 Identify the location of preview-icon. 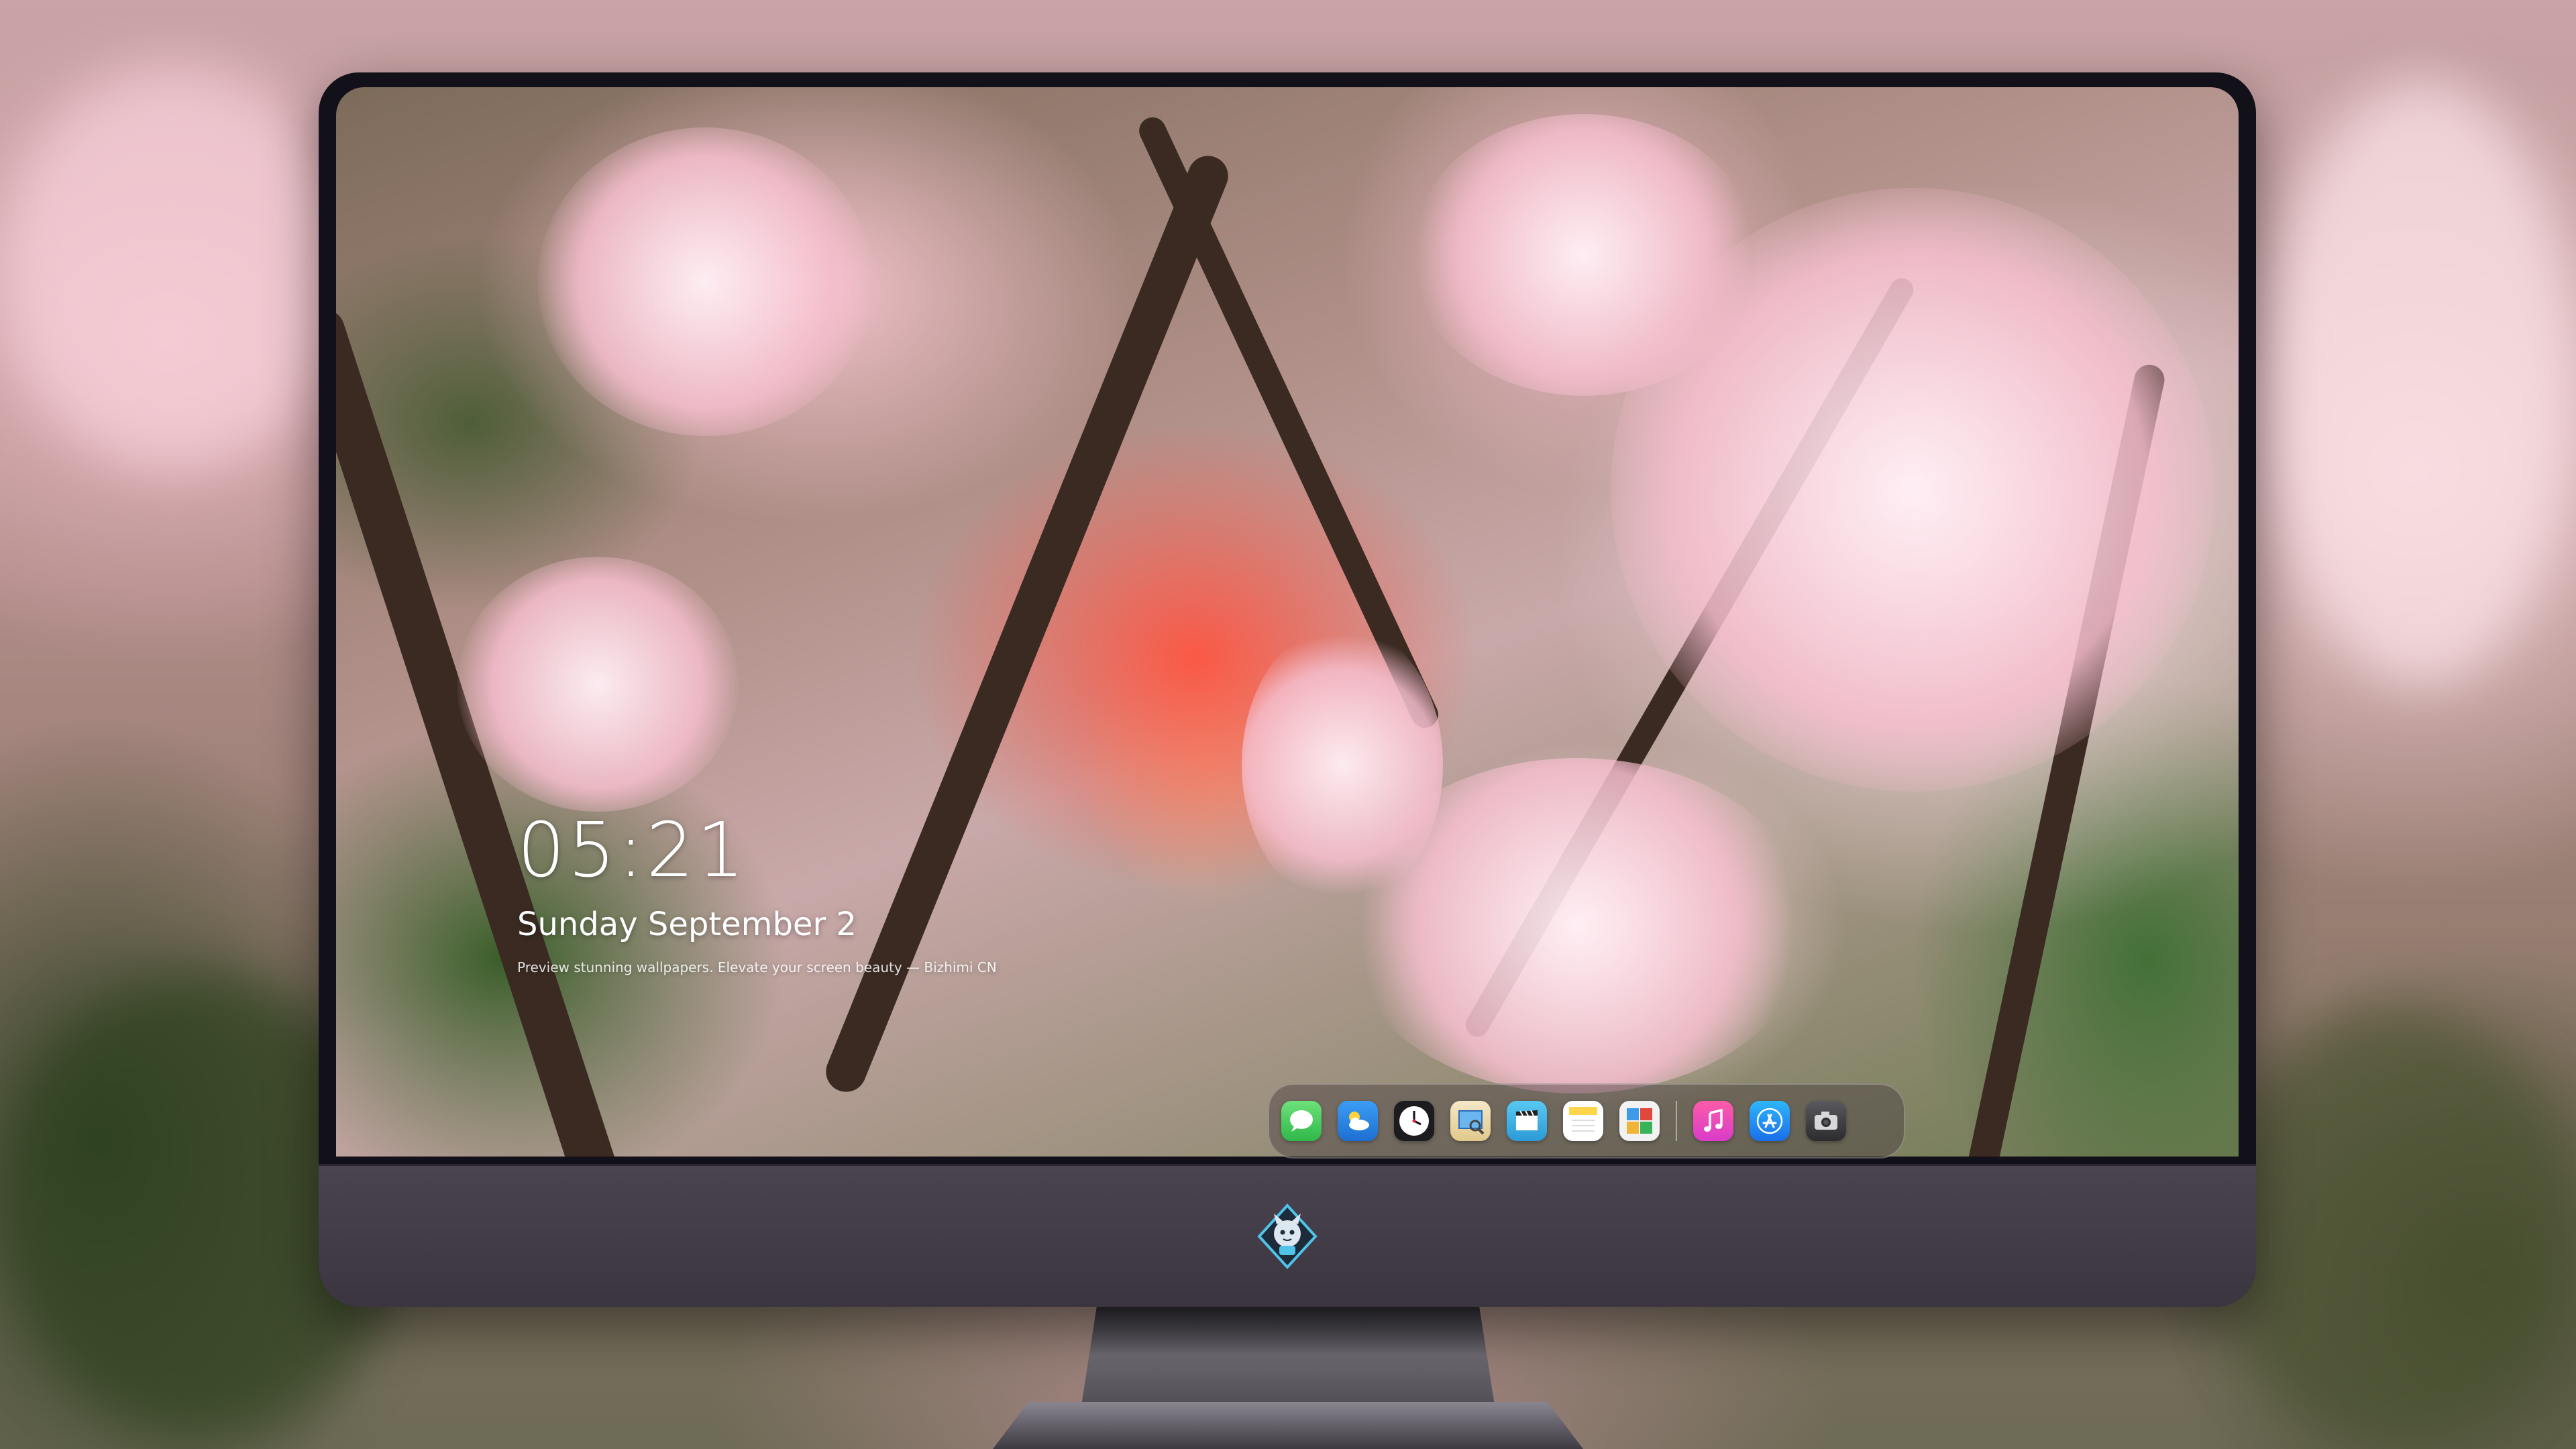
(1470, 1121).